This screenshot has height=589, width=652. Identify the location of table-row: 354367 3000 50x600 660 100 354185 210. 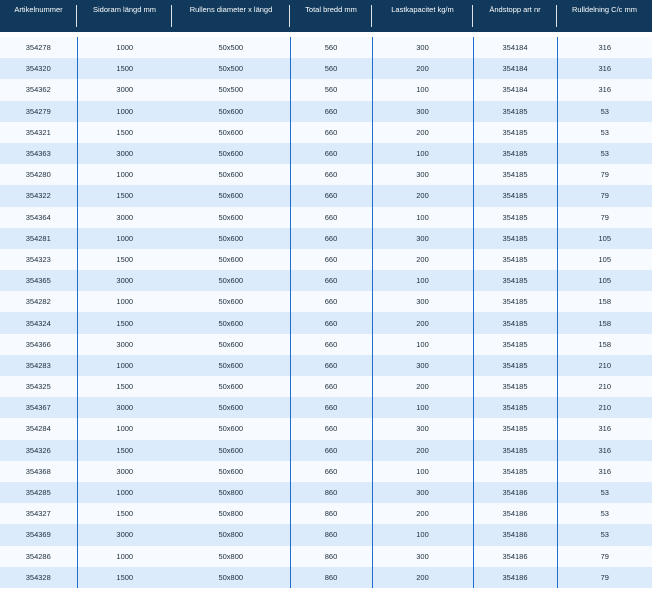
(326, 408).